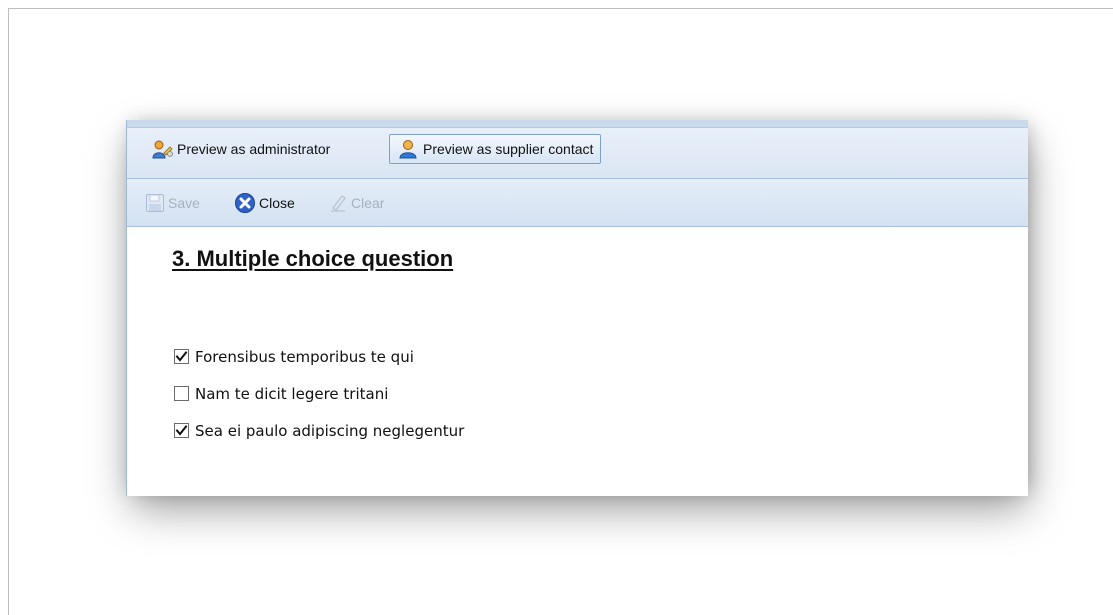 The height and width of the screenshot is (615, 1113). I want to click on tab-bar-top-strip, so click(577, 124).